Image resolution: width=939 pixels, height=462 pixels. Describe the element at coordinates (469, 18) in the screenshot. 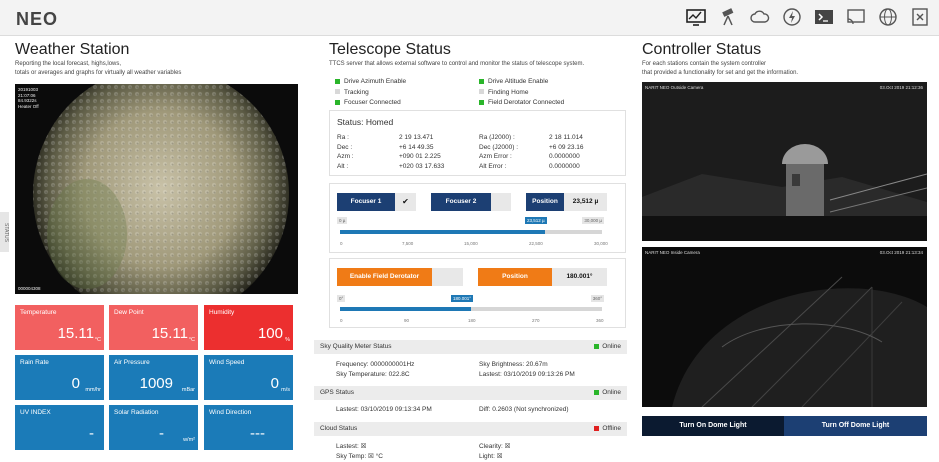

I see `top-navbar: NEO` at that location.